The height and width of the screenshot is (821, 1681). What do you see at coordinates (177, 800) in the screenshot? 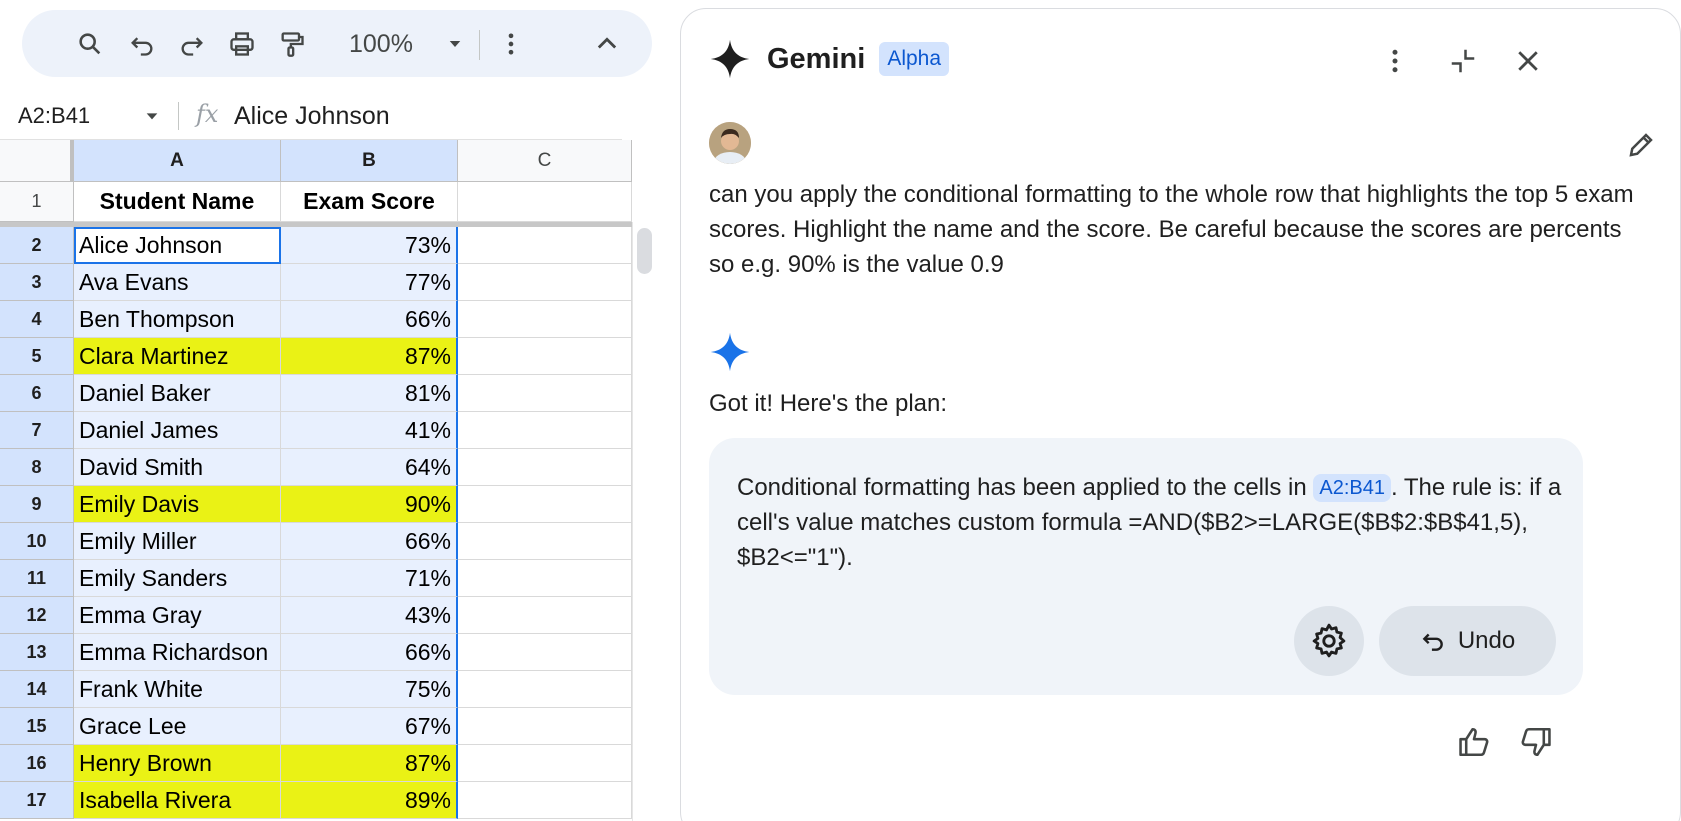
I see `cell-student-name: Isabella Rivera` at bounding box center [177, 800].